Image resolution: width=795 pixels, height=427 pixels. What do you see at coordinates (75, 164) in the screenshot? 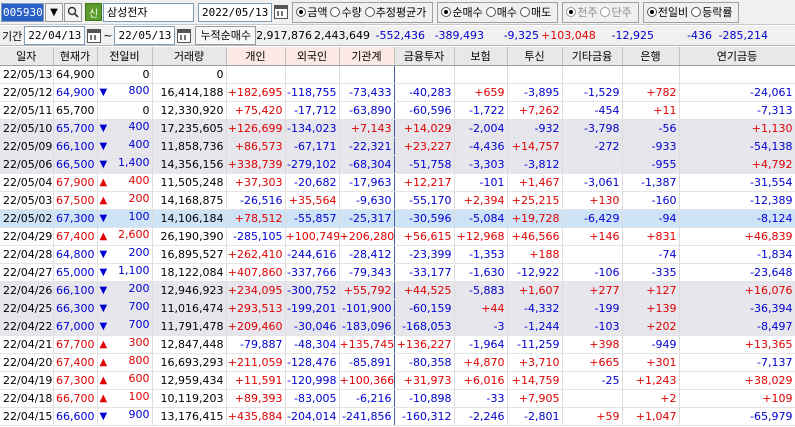
I see `table-cell: 66,500` at bounding box center [75, 164].